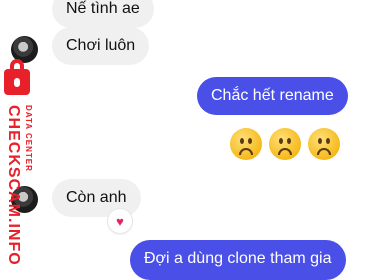 The width and height of the screenshot is (374, 280). Describe the element at coordinates (28, 138) in the screenshot. I see `watermark-subtext: DATA CENTER` at that location.